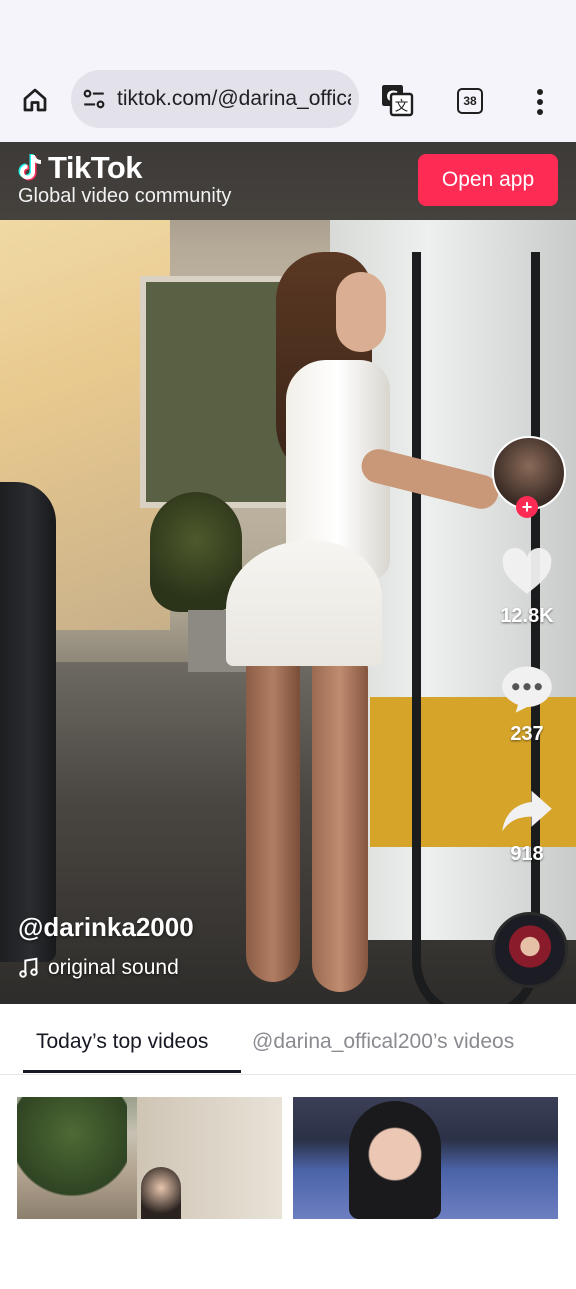 This screenshot has width=576, height=1289. Describe the element at coordinates (304, 603) in the screenshot. I see `video-figure-skirt` at that location.